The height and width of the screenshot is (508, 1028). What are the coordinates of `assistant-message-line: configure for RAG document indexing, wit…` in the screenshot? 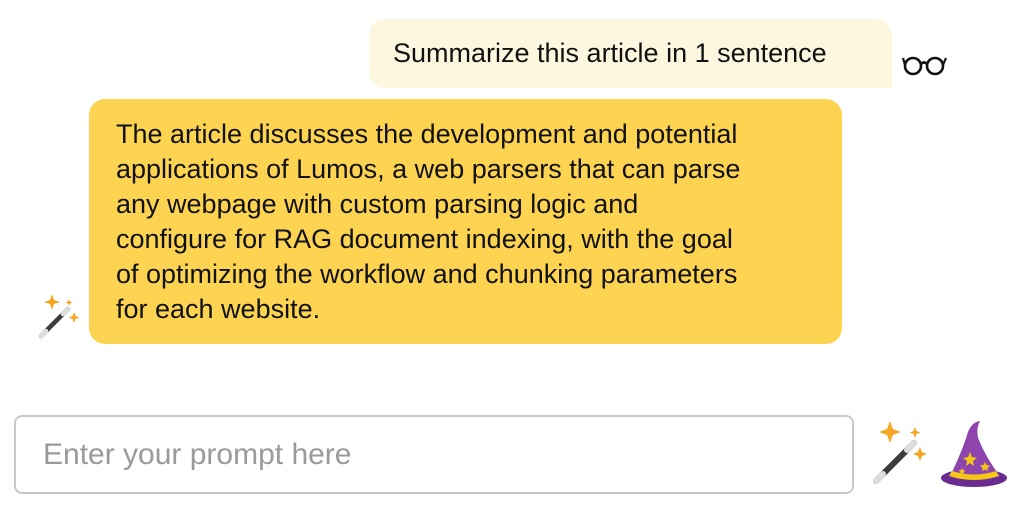 It's located at (424, 239).